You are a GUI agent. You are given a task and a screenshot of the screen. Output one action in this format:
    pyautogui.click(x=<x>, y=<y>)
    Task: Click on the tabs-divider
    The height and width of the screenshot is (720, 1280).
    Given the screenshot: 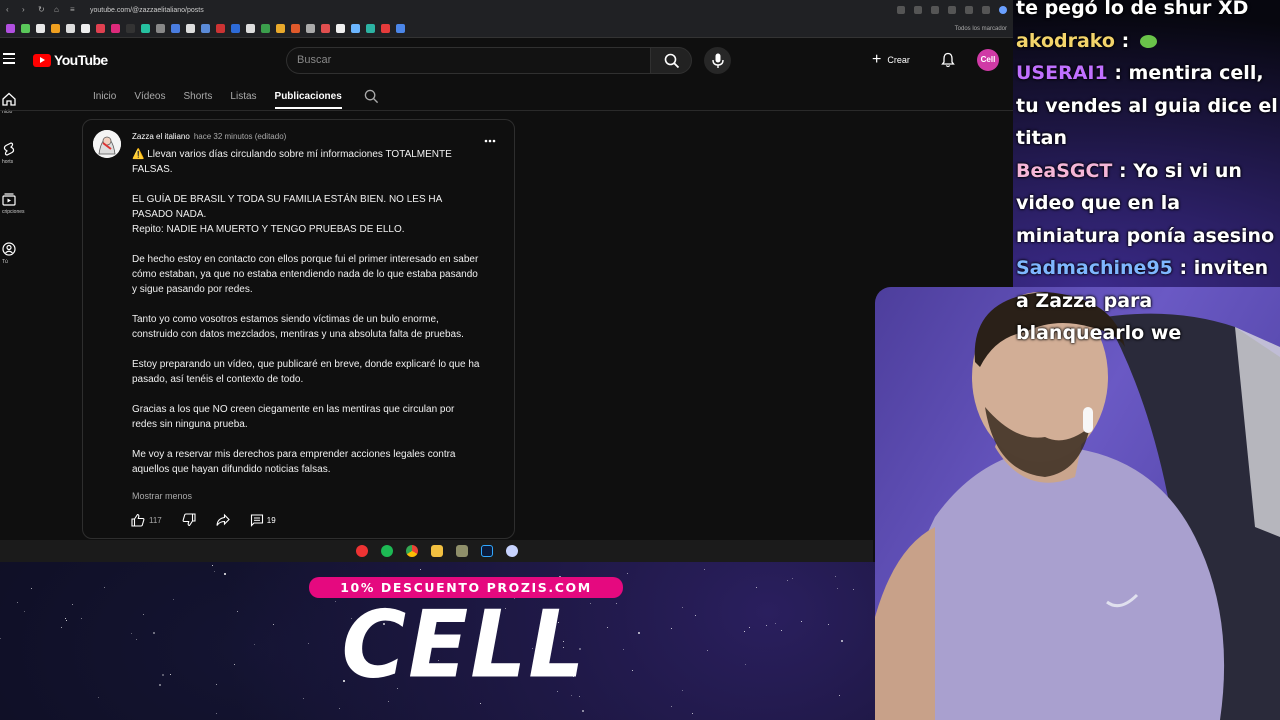 What is the action you would take?
    pyautogui.click(x=506, y=110)
    